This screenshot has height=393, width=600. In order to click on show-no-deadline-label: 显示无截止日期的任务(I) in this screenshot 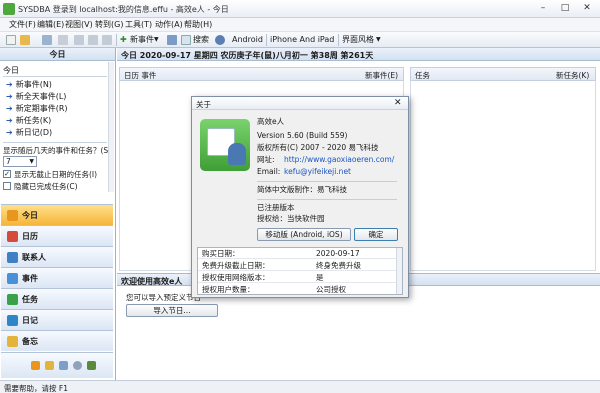, I will do `click(56, 174)`.